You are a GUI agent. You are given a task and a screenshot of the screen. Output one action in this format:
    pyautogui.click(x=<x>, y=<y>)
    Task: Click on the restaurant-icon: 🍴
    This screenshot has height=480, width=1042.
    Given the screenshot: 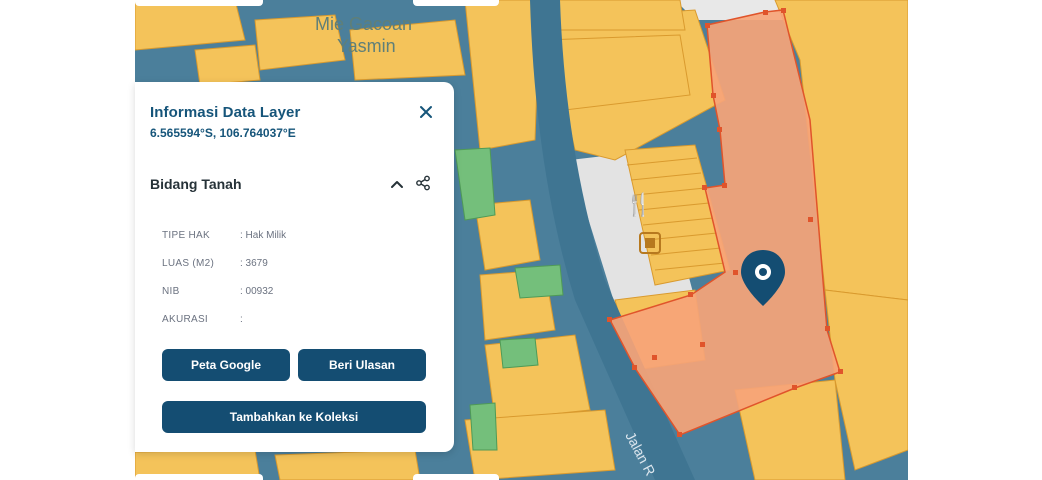 What is the action you would take?
    pyautogui.click(x=638, y=205)
    